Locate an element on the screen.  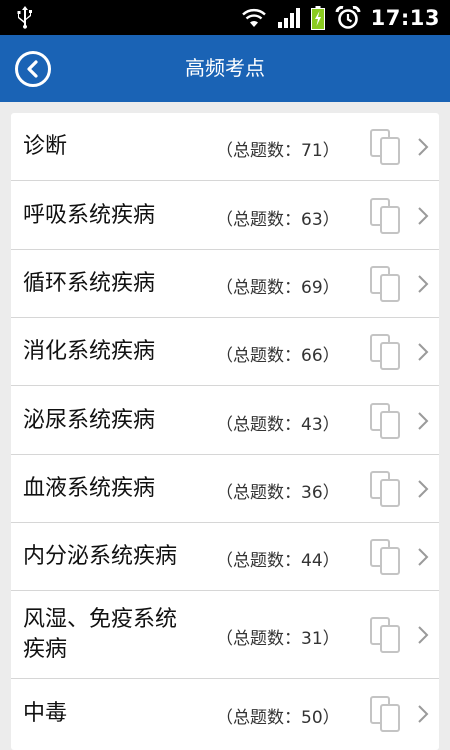
list-item: 风湿、免疫系统 疾病 （总题数：31） is located at coordinates (225, 635).